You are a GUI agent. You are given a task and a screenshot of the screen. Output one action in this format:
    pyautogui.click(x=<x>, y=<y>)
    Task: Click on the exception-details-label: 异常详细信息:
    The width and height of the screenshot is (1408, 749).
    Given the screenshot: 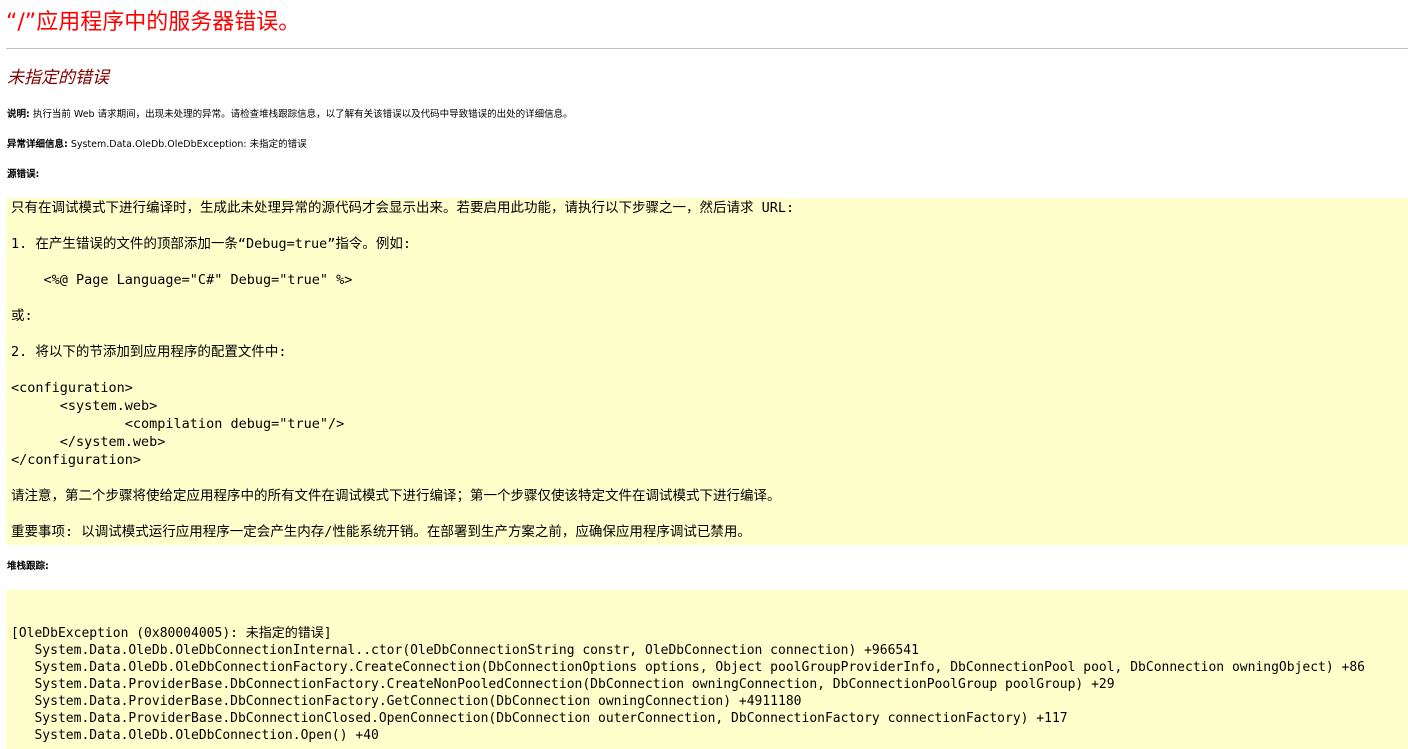 What is the action you would take?
    pyautogui.click(x=37, y=144)
    